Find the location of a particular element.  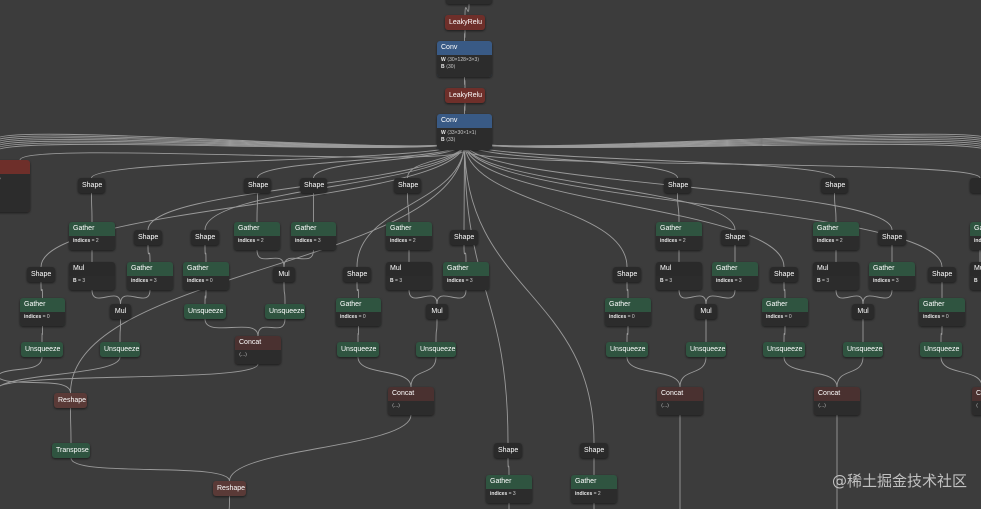

node-gather-ga-e2: Gather indices = 3 is located at coordinates (735, 276).